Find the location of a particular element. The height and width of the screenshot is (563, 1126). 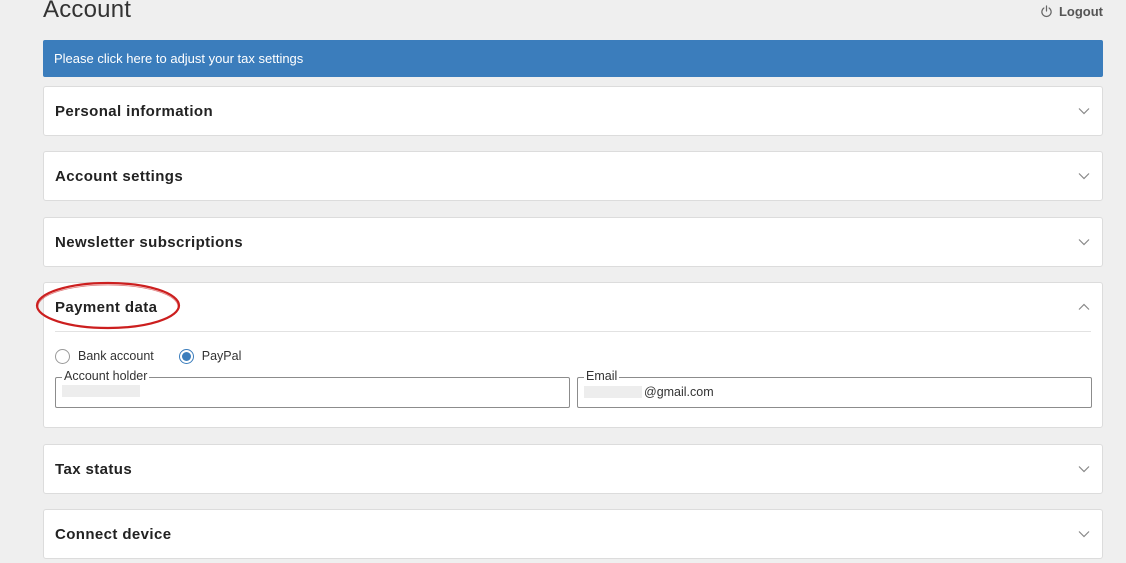

personal-information-header: Personal information is located at coordinates (573, 111).